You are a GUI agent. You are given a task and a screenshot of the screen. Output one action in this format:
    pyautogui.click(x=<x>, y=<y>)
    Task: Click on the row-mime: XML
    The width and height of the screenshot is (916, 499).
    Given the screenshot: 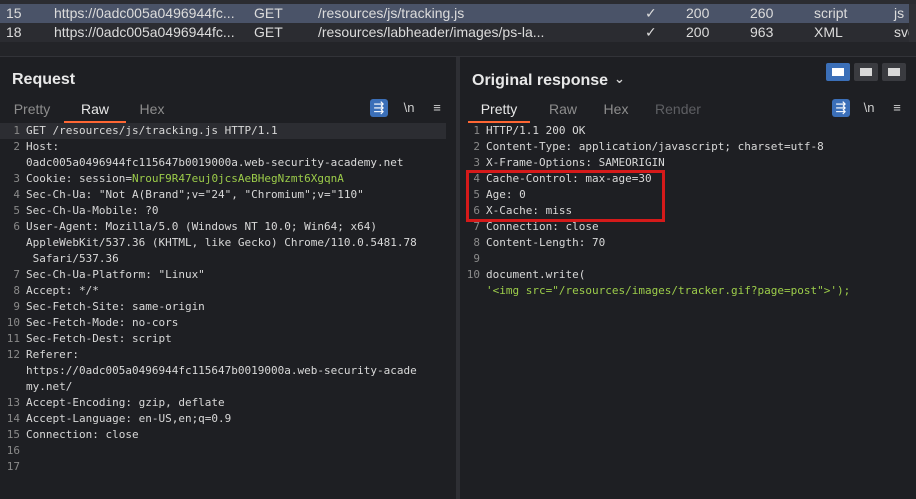 What is the action you would take?
    pyautogui.click(x=828, y=32)
    